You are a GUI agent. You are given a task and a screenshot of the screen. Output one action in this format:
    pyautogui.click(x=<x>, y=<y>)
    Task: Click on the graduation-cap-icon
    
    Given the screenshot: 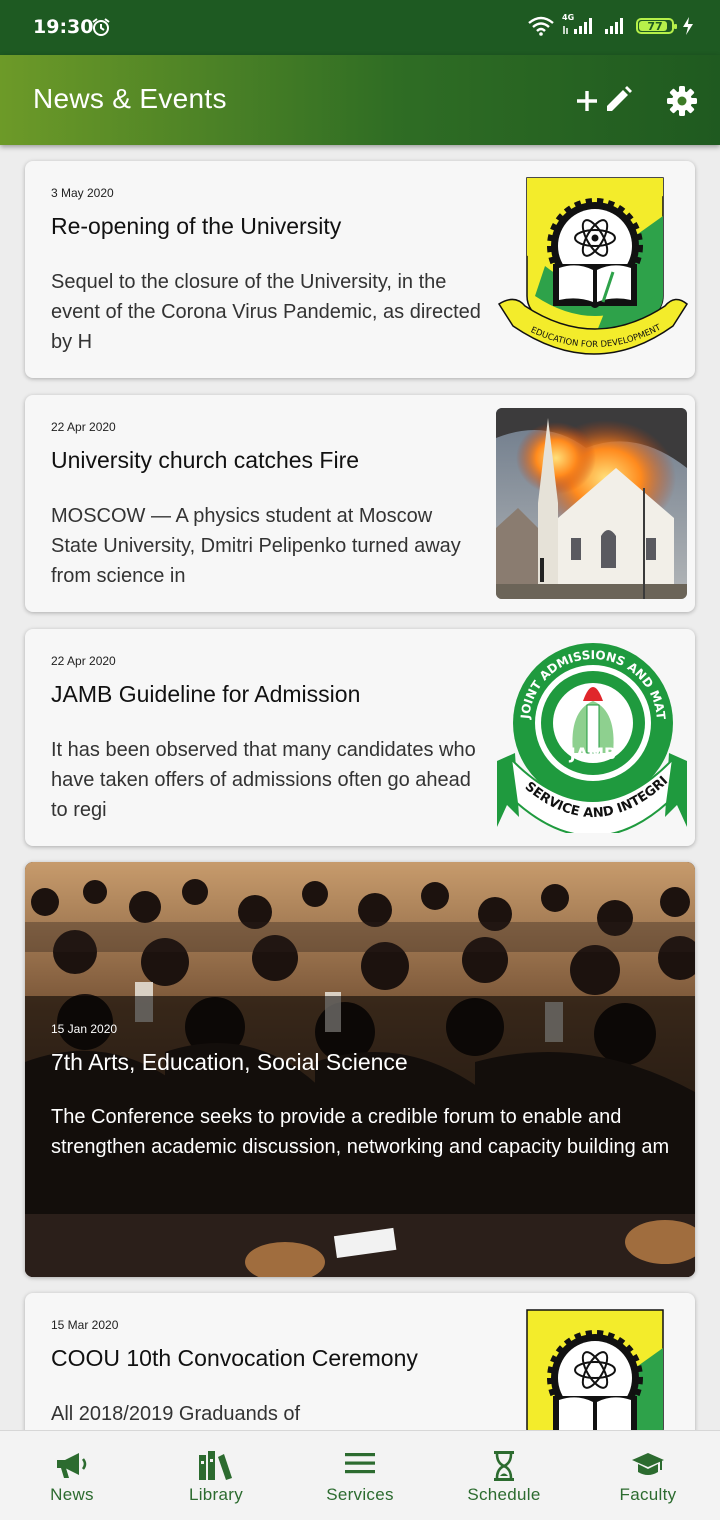 What is the action you would take?
    pyautogui.click(x=648, y=1464)
    